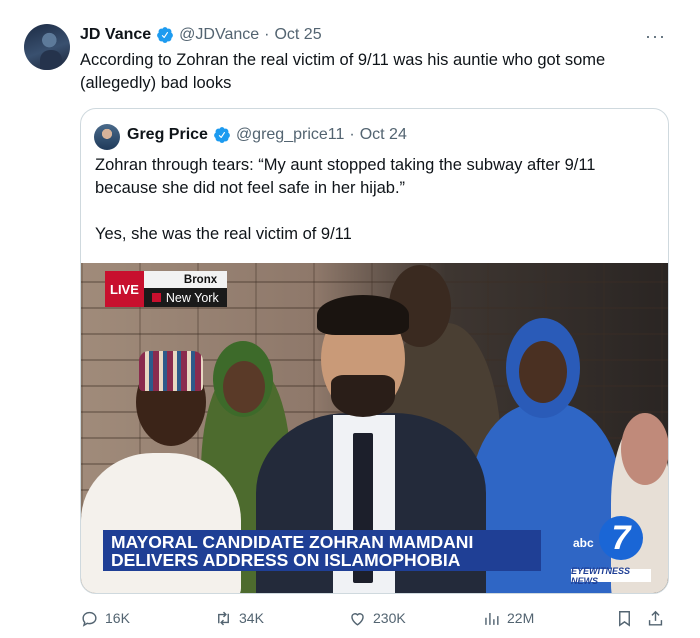 This screenshot has width=700, height=638. Describe the element at coordinates (124, 289) in the screenshot. I see `live-badge: LIVE` at that location.